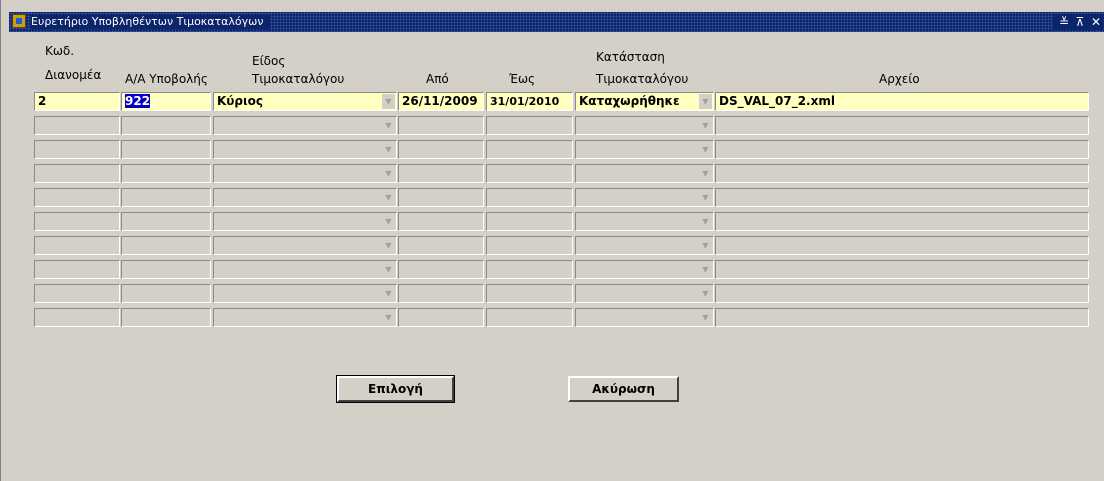  I want to click on from-date-field: 26/11/2009, so click(441, 101).